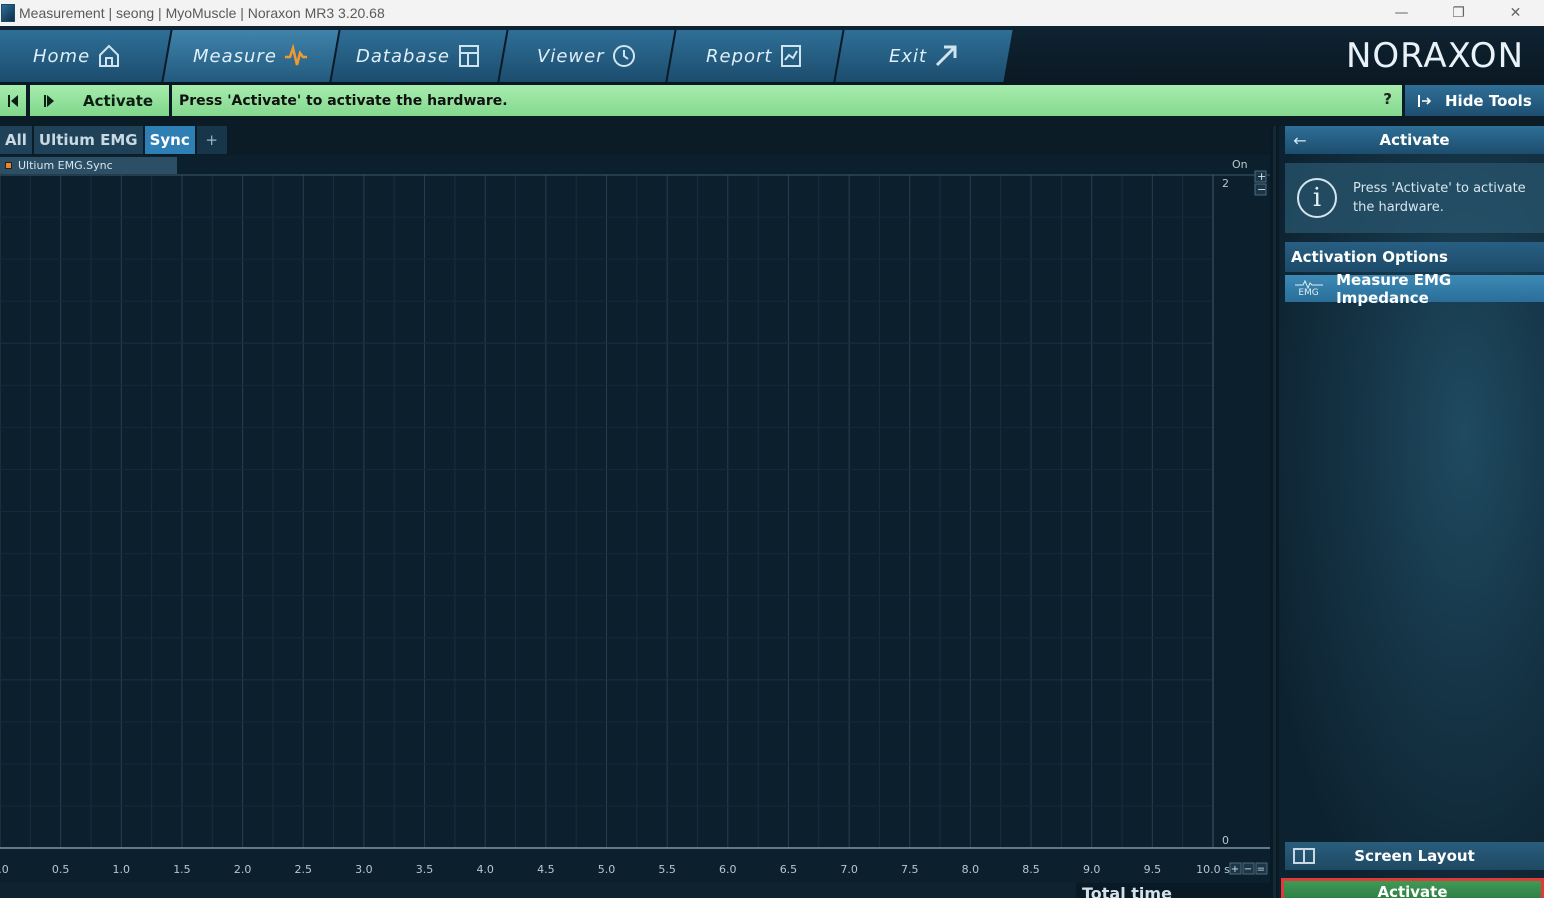 This screenshot has height=898, width=1544. Describe the element at coordinates (1274, 512) in the screenshot. I see `panel-splitter` at that location.